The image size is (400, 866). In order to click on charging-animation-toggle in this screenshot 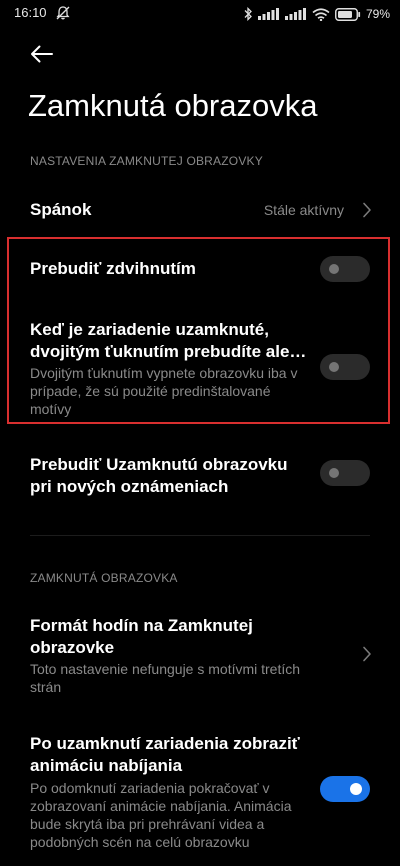, I will do `click(345, 789)`.